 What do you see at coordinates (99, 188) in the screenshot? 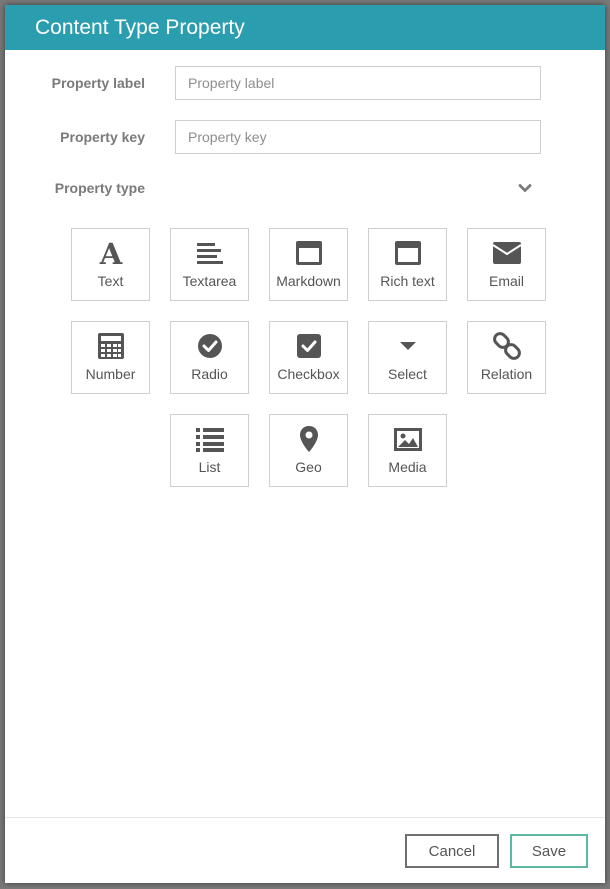
I see `property-type-label: Property type` at bounding box center [99, 188].